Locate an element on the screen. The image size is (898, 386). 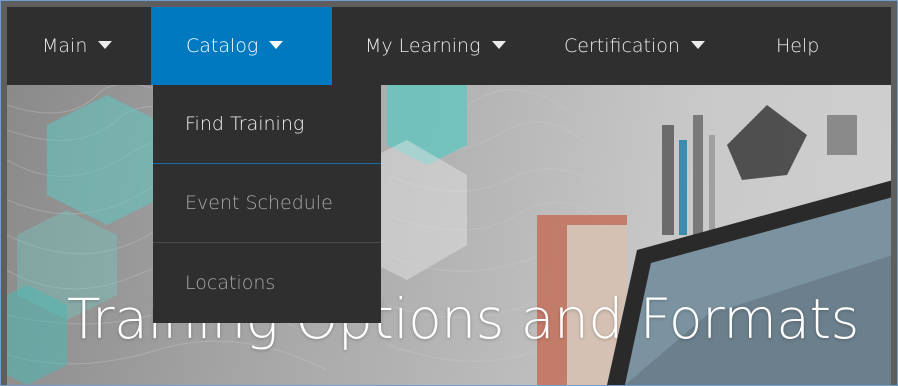
menu-item-locations: Locations is located at coordinates (267, 282).